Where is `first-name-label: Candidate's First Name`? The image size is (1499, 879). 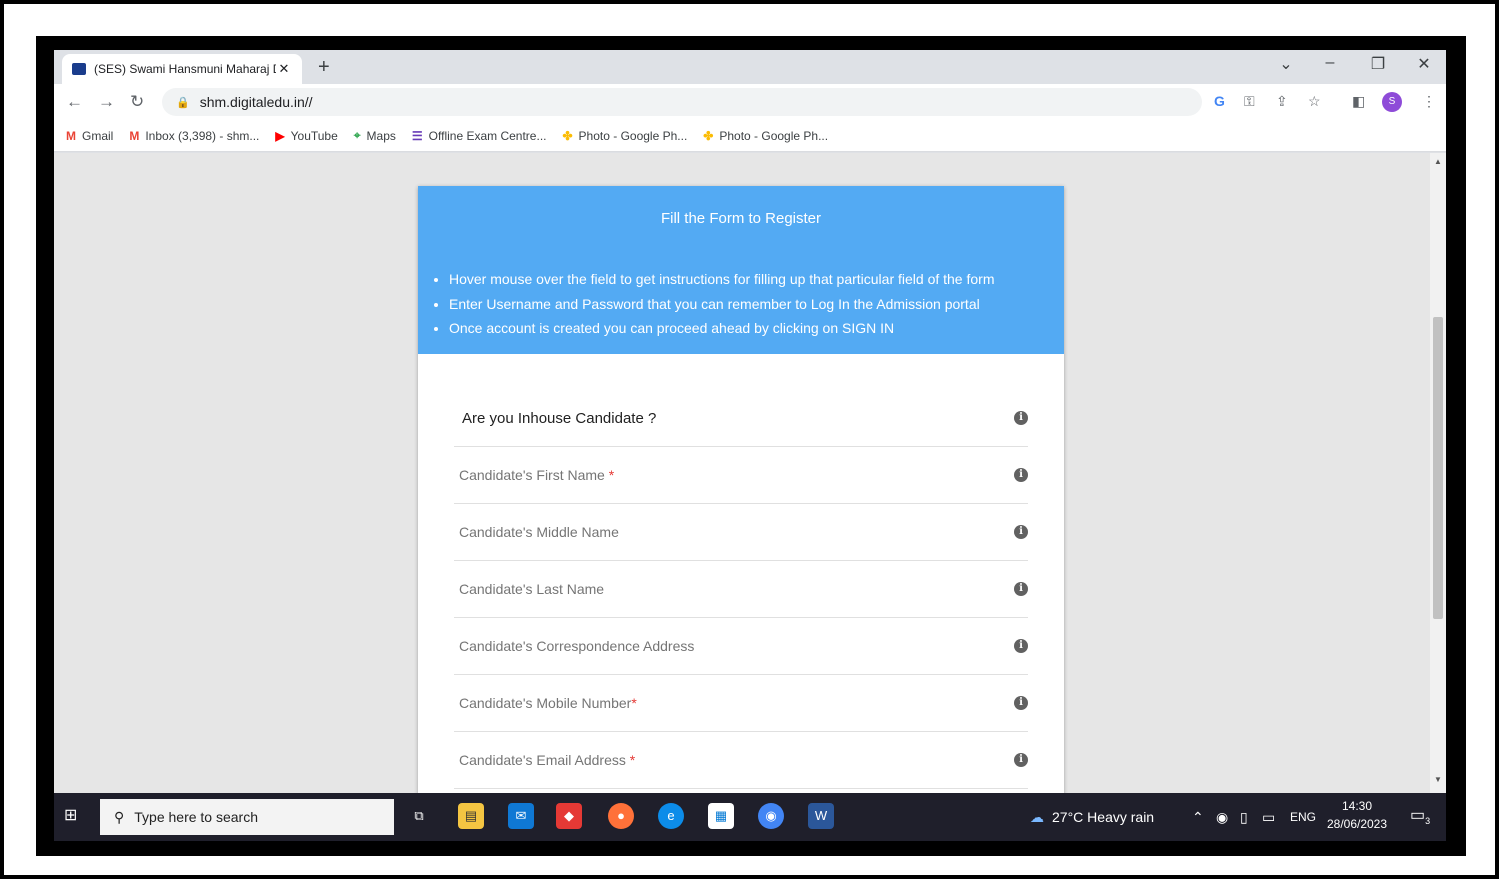
first-name-label: Candidate's First Name is located at coordinates (532, 475).